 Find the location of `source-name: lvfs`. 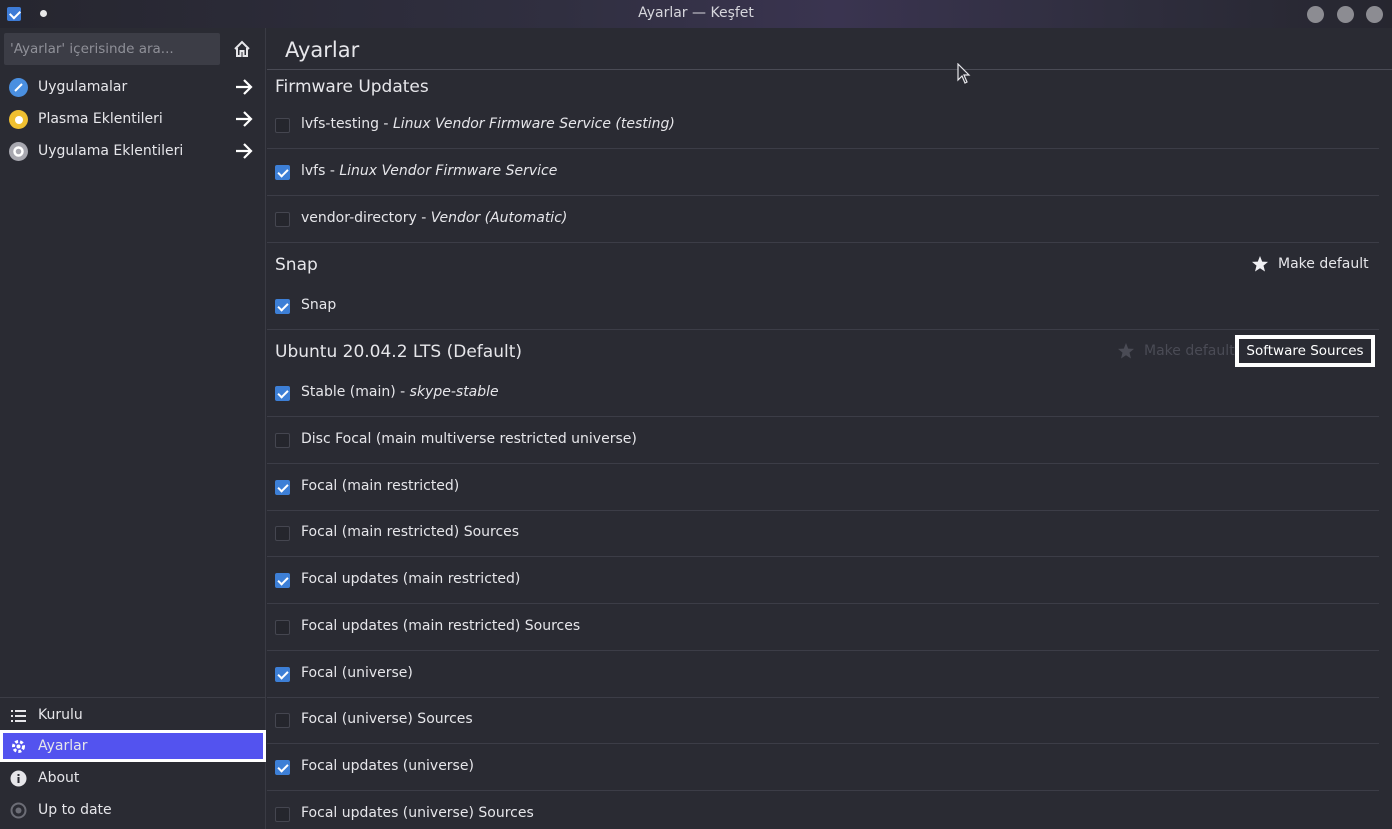

source-name: lvfs is located at coordinates (313, 171).